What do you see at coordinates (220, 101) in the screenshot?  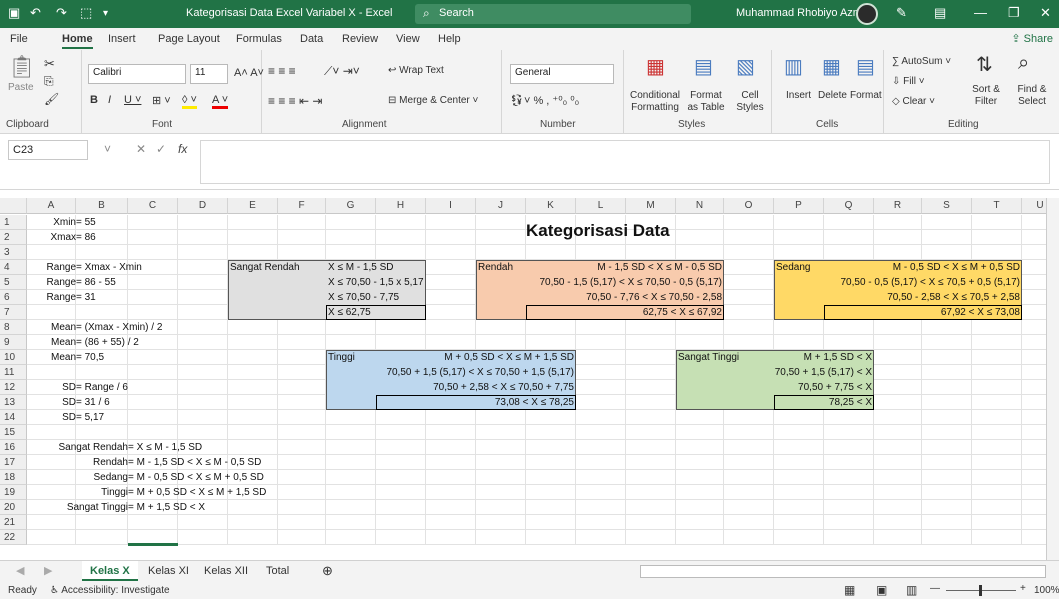 I see `font-color-icon: A ˅` at bounding box center [220, 101].